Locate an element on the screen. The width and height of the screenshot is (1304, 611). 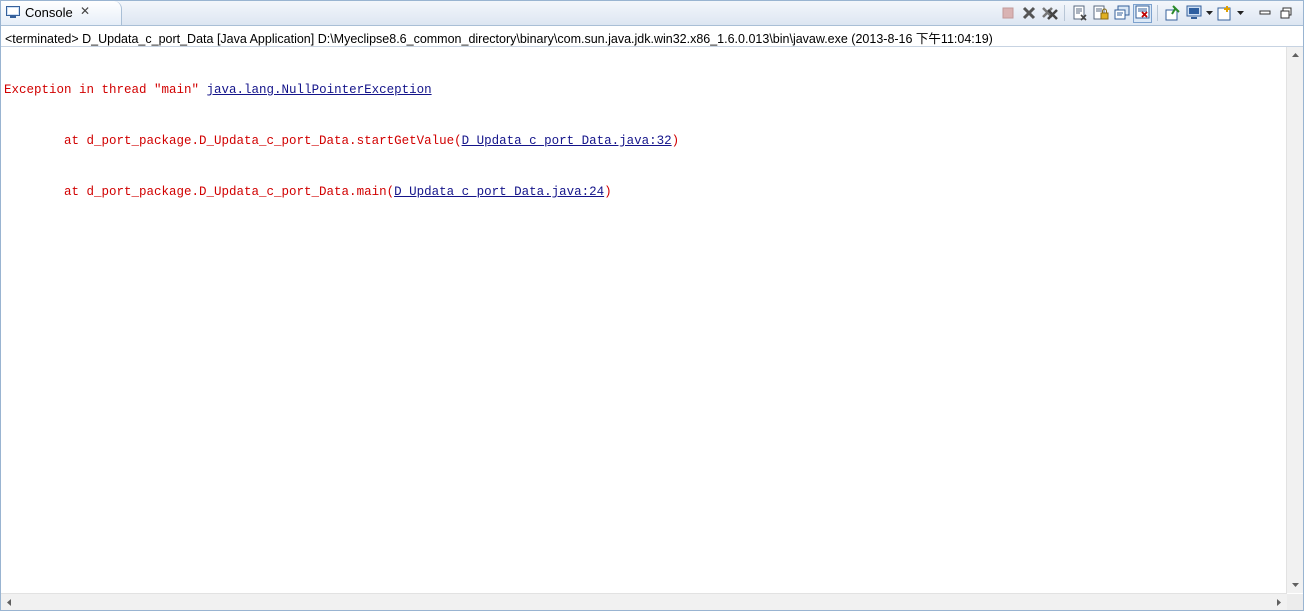
pin-console-icon is located at coordinates (1172, 13).